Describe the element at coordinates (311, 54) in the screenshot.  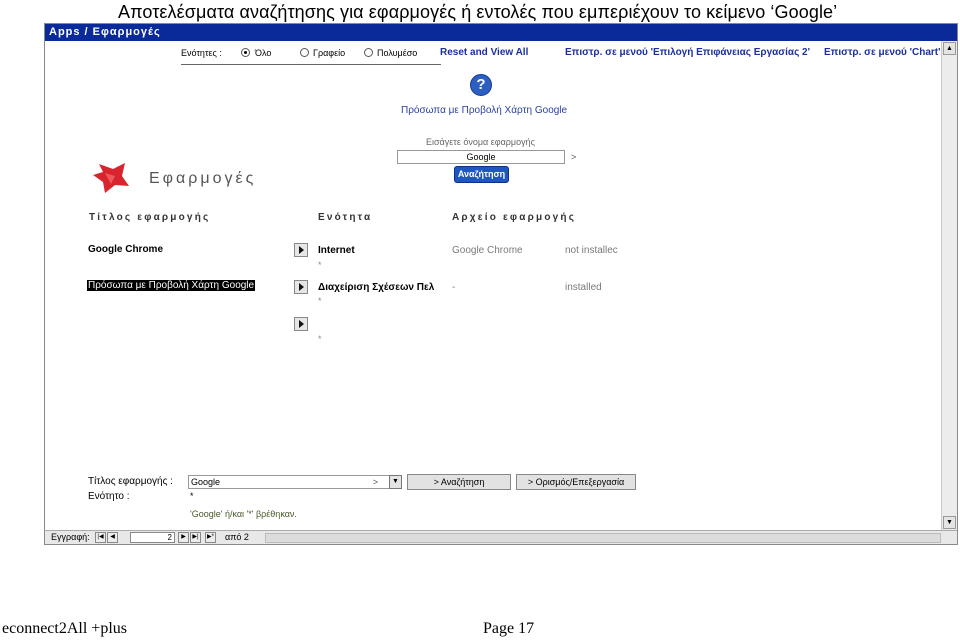
I see `section-filter: Ενότητες : Όλο Γραφείο Πολυμέσο` at that location.